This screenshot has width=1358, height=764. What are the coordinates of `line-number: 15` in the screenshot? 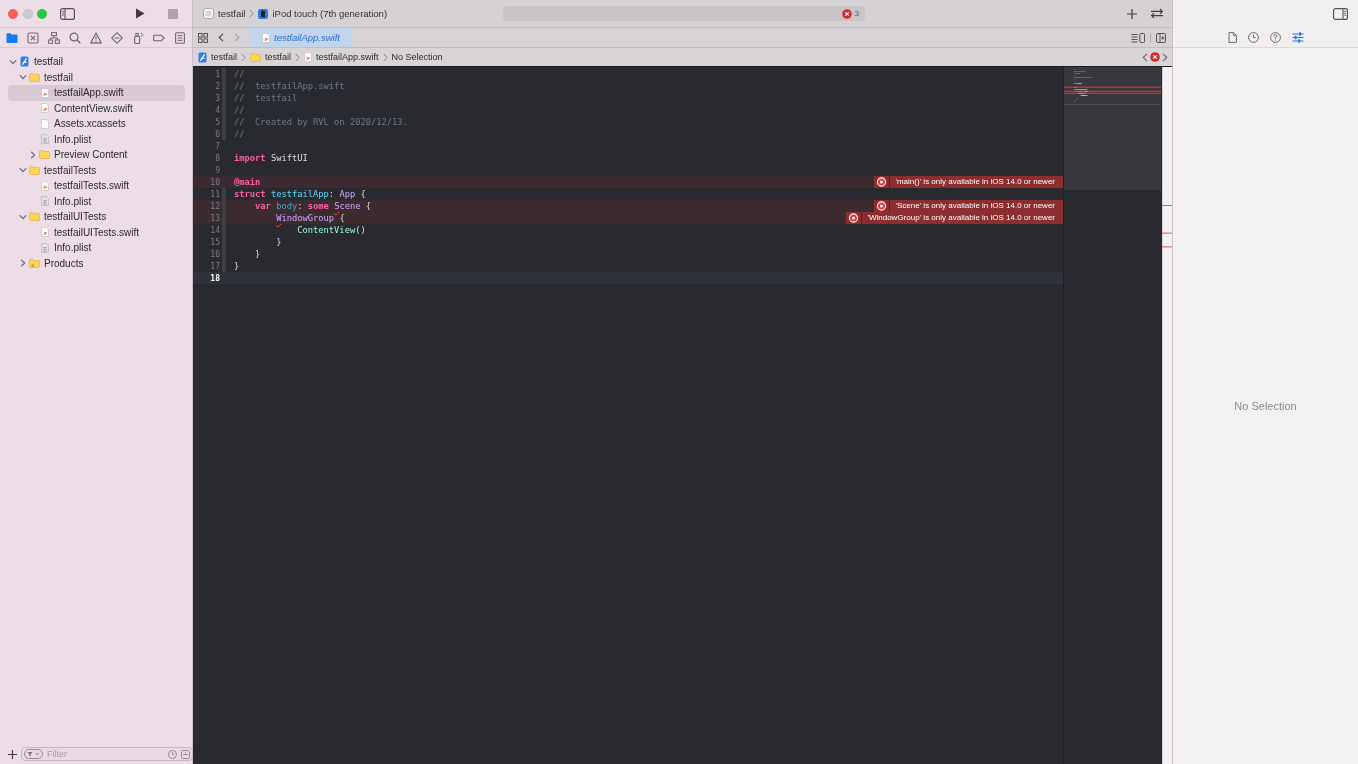 It's located at (214, 242).